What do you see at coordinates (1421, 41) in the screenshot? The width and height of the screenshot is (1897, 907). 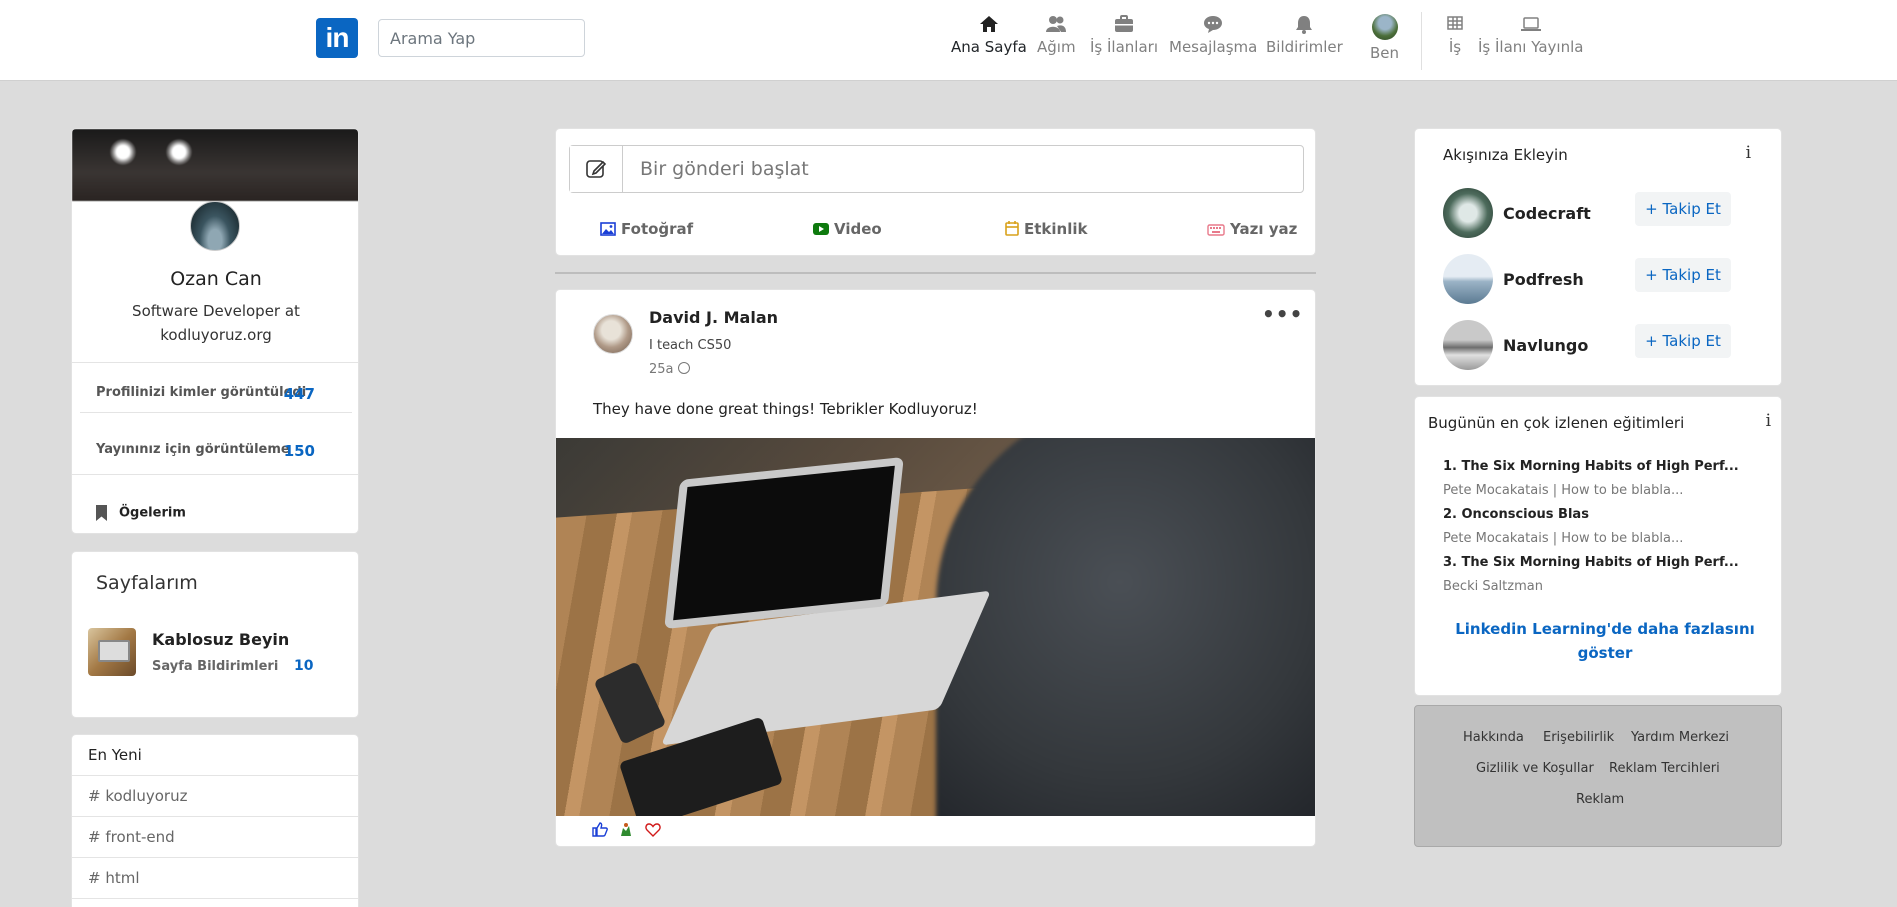 I see `nav-divider` at bounding box center [1421, 41].